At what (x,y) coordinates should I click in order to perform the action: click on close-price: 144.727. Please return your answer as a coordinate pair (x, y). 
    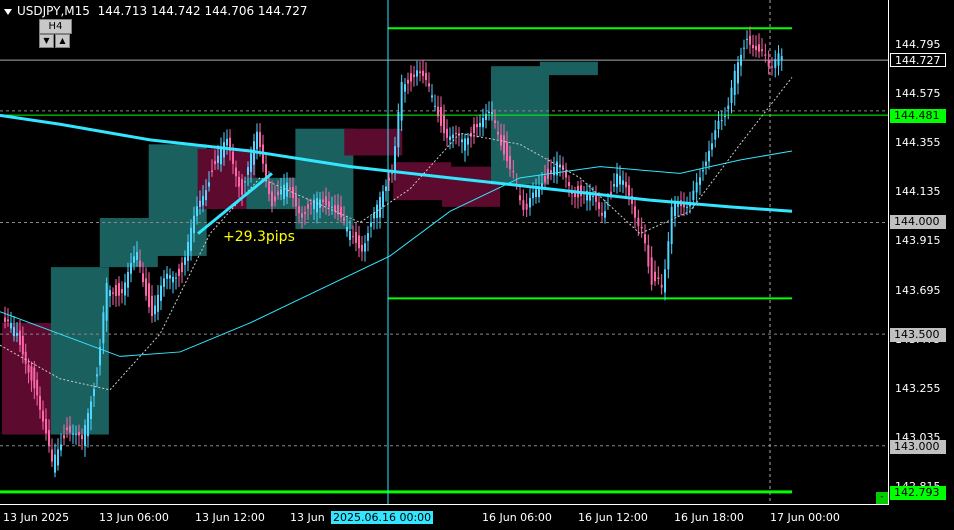
    Looking at the image, I should click on (282, 11).